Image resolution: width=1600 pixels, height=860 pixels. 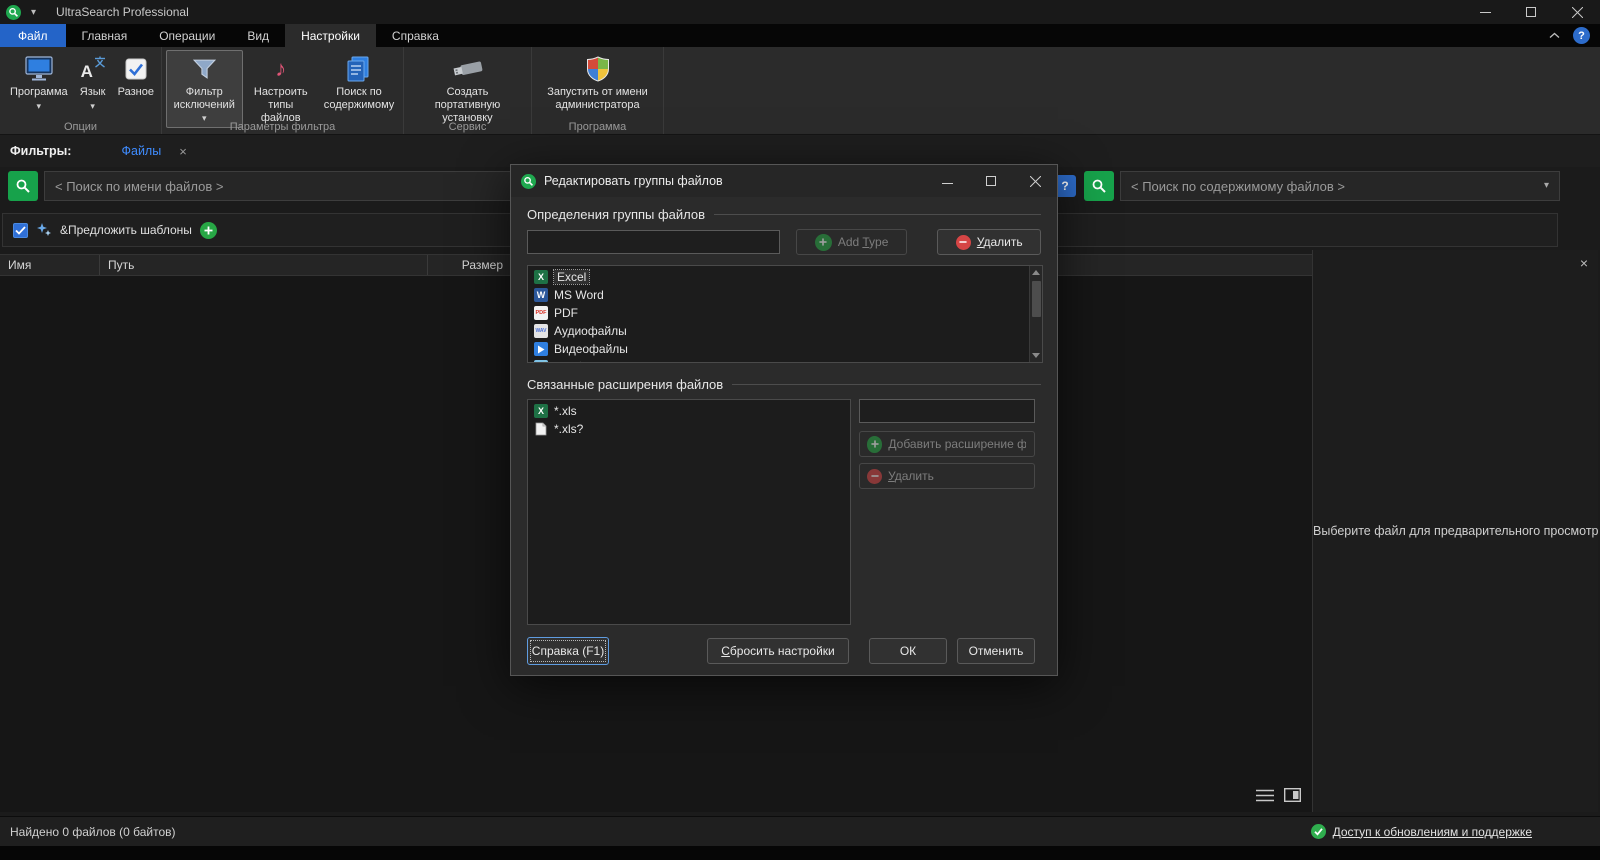 I want to click on filter-bar: Фильтры: Файлы ×, so click(x=800, y=151).